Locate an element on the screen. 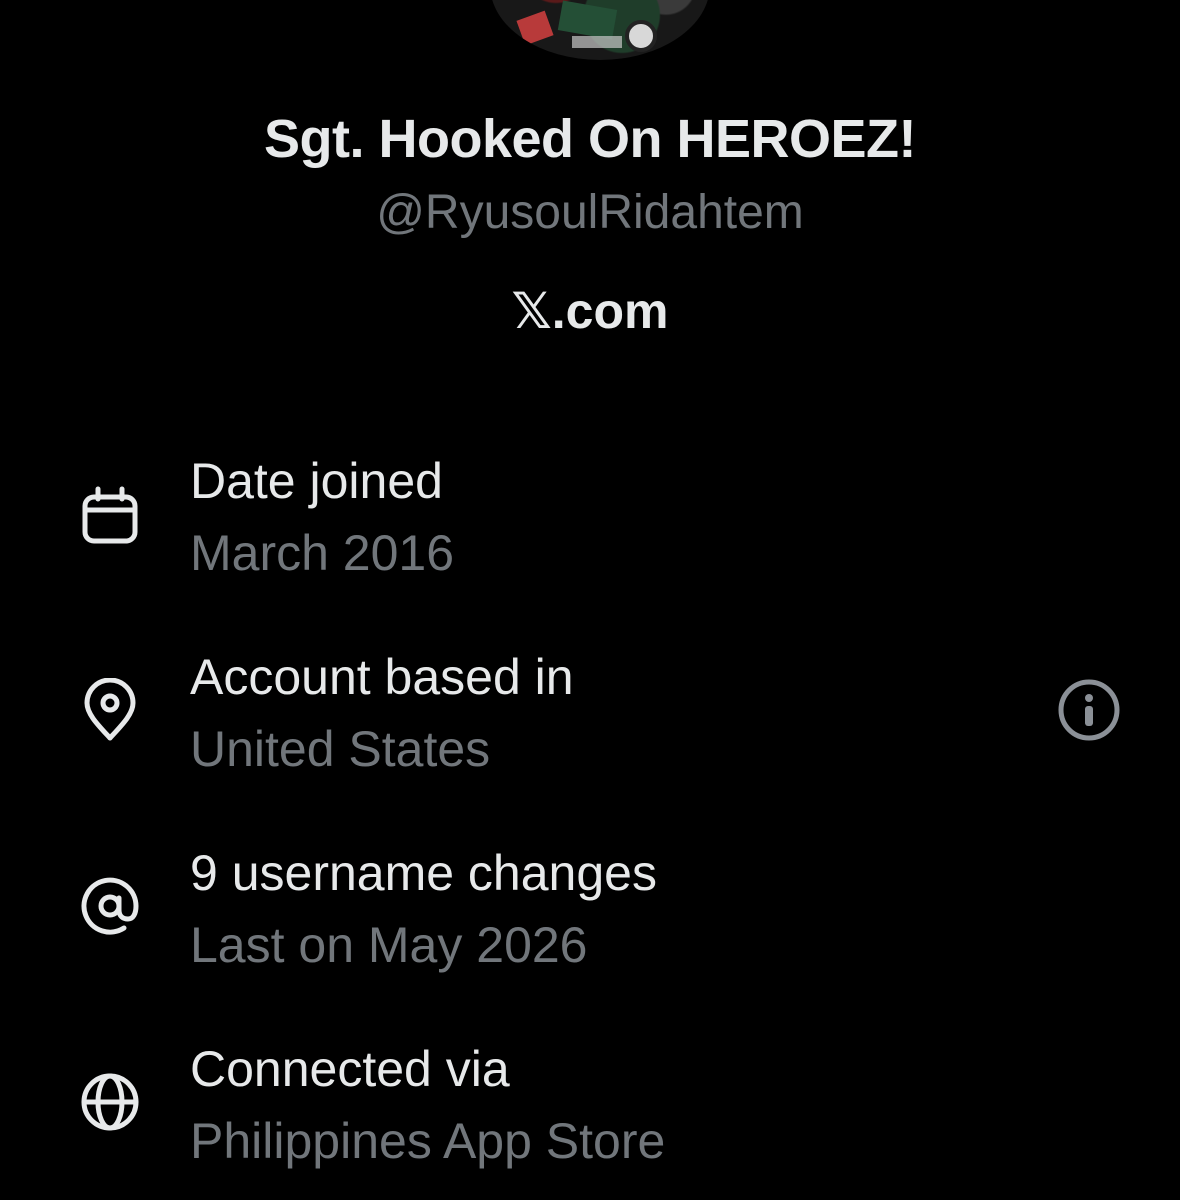 The image size is (1180, 1200). row-title: Connected via is located at coordinates (350, 1069).